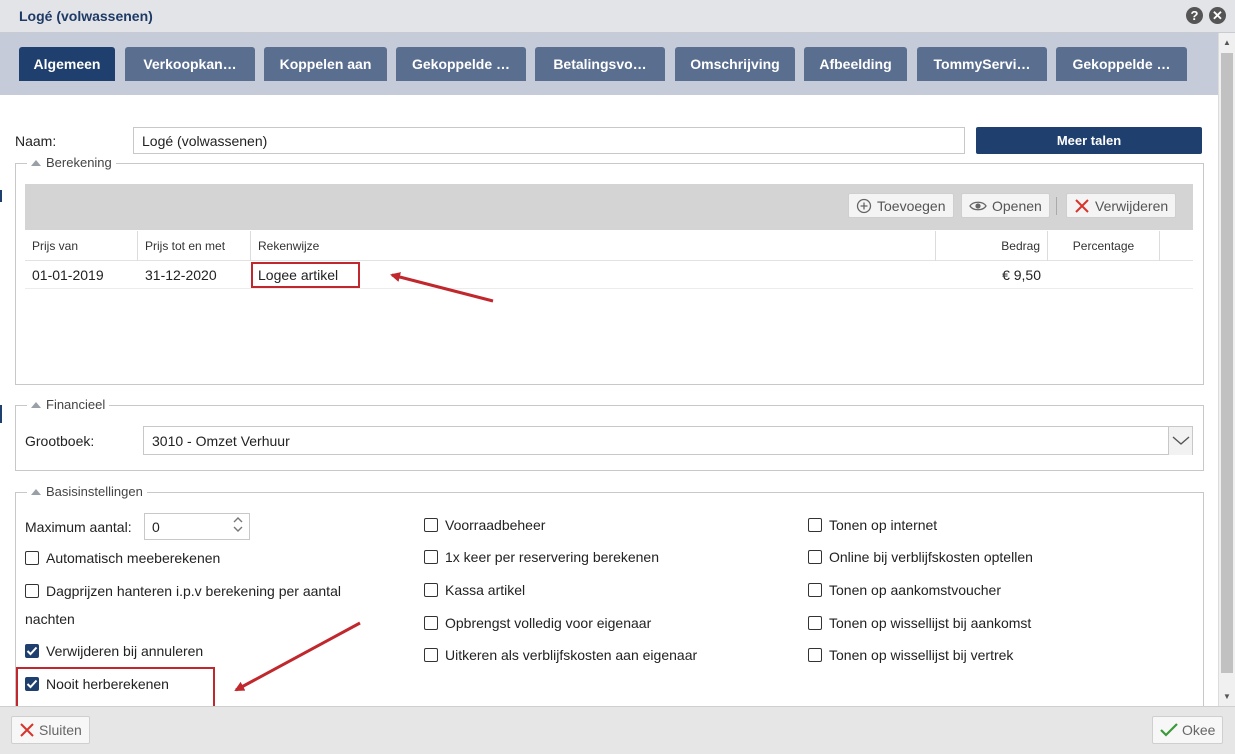  Describe the element at coordinates (81, 246) in the screenshot. I see `col-header-prijs-van: Prijs van` at that location.